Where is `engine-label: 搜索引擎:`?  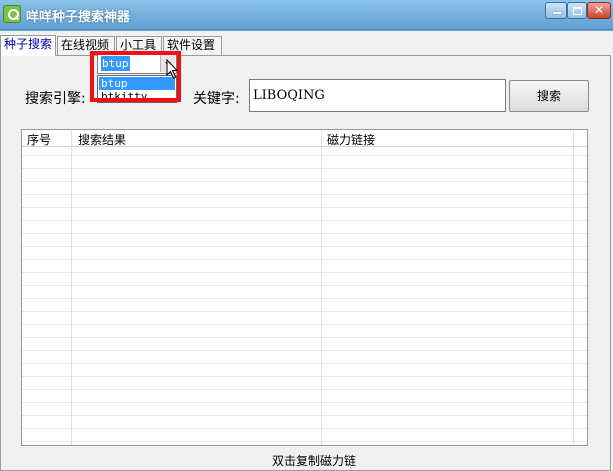 engine-label: 搜索引擎: is located at coordinates (55, 99).